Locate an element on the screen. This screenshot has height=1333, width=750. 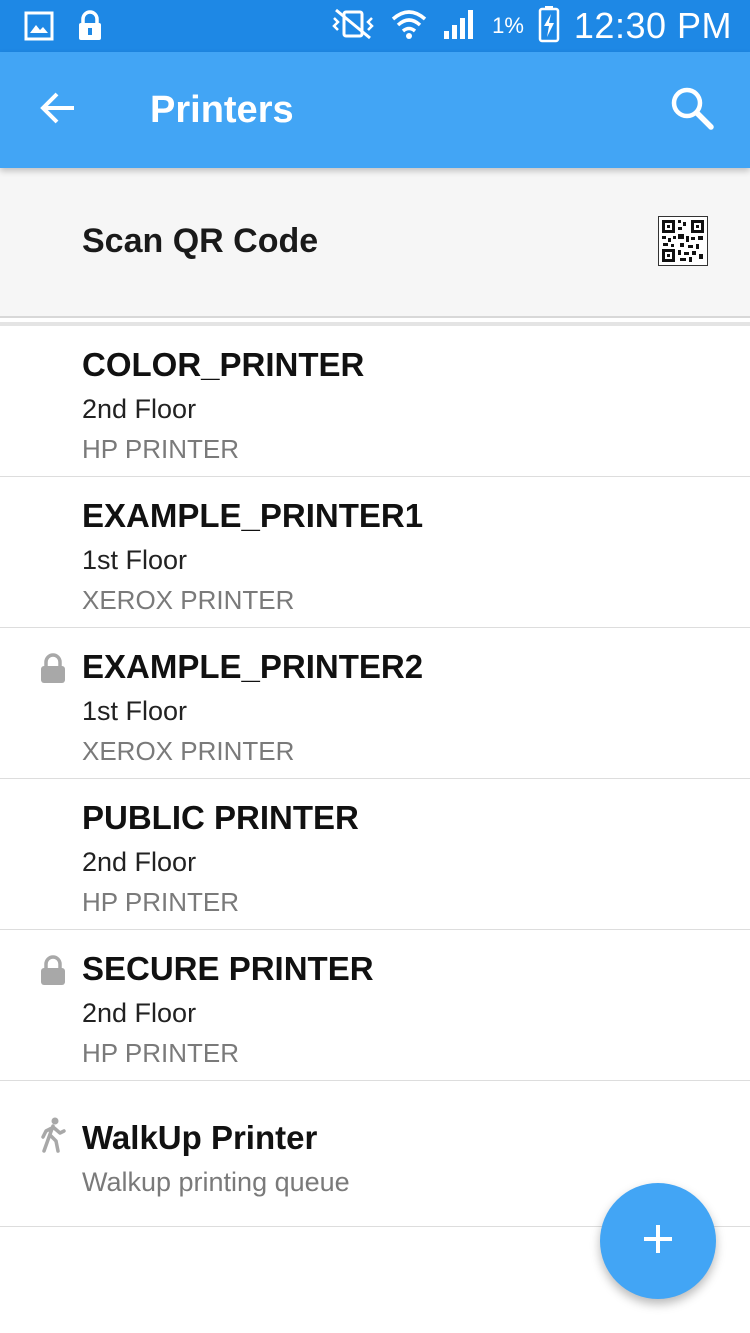
signal-icon is located at coordinates (460, 26).